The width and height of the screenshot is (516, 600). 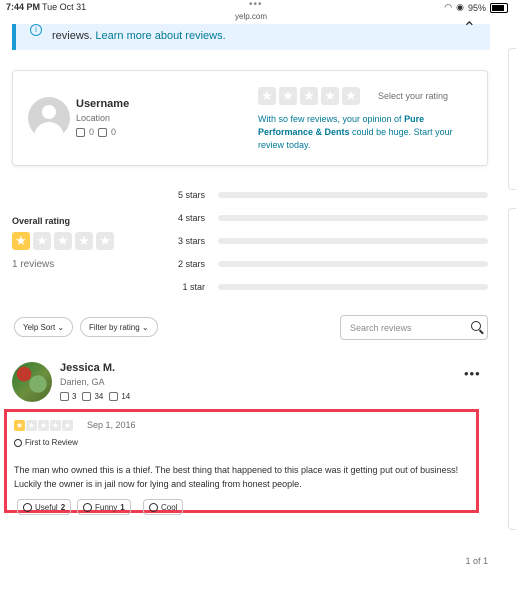 What do you see at coordinates (251, 35) in the screenshot?
I see `info-banner: i reviews. Learn more about reviews. ⌃` at bounding box center [251, 35].